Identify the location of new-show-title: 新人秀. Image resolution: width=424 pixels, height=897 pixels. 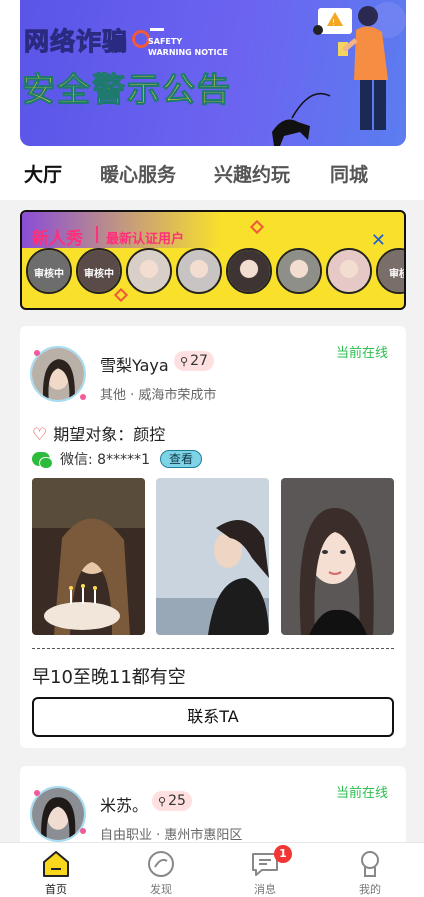
(57, 239).